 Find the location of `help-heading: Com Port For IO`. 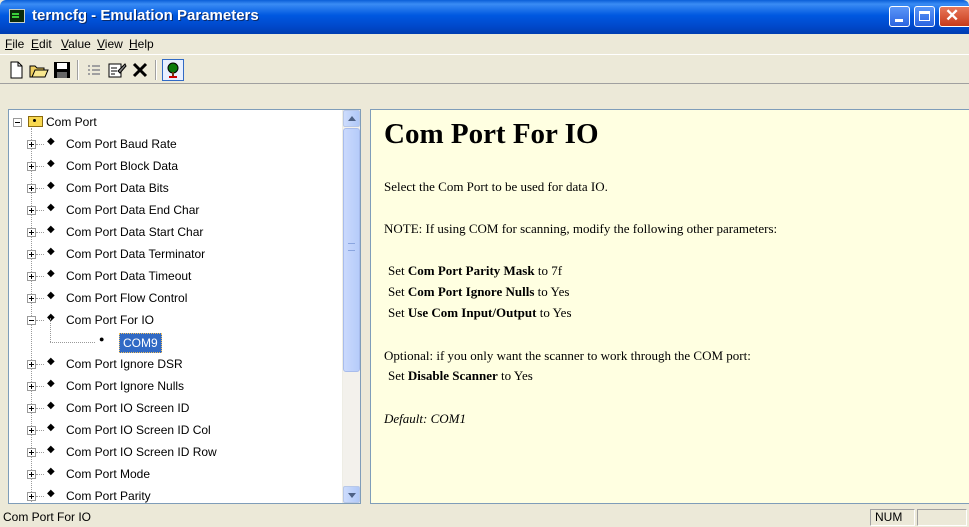

help-heading: Com Port For IO is located at coordinates (491, 134).